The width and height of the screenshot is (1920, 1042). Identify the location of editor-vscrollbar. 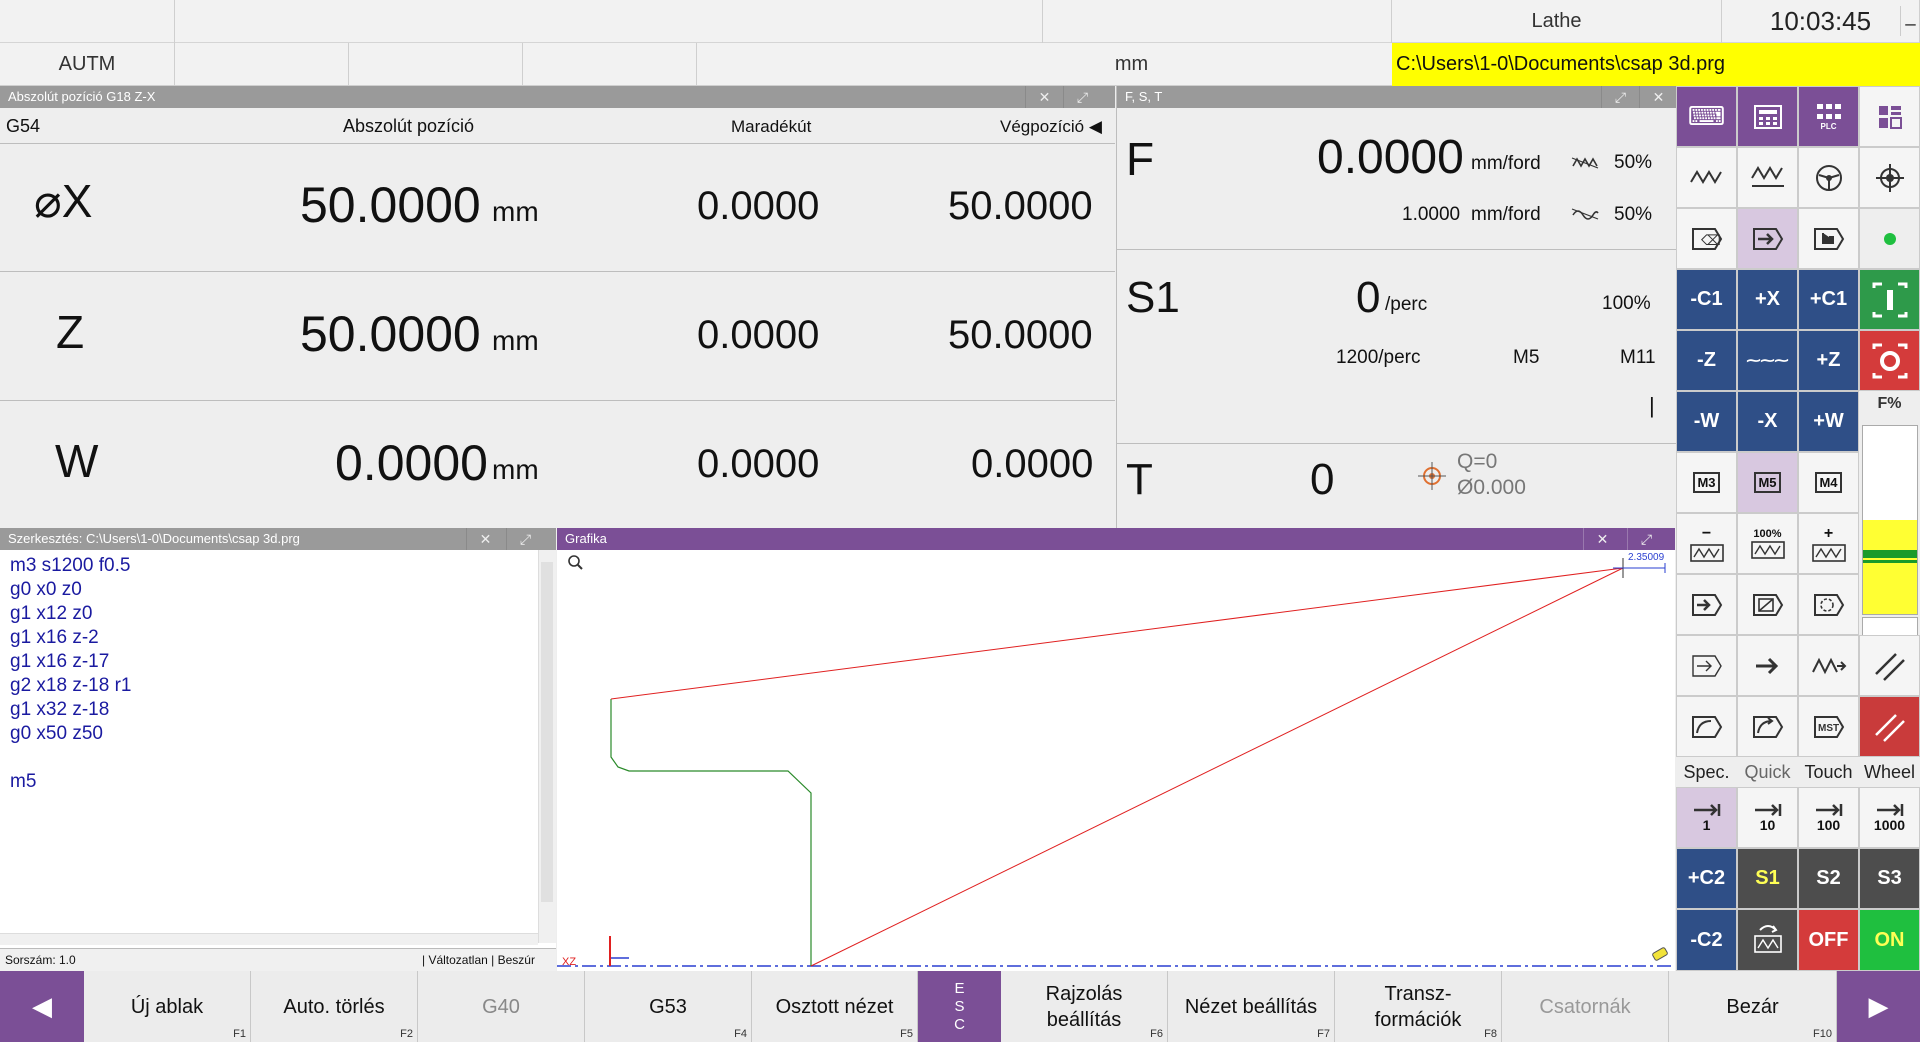
(547, 746).